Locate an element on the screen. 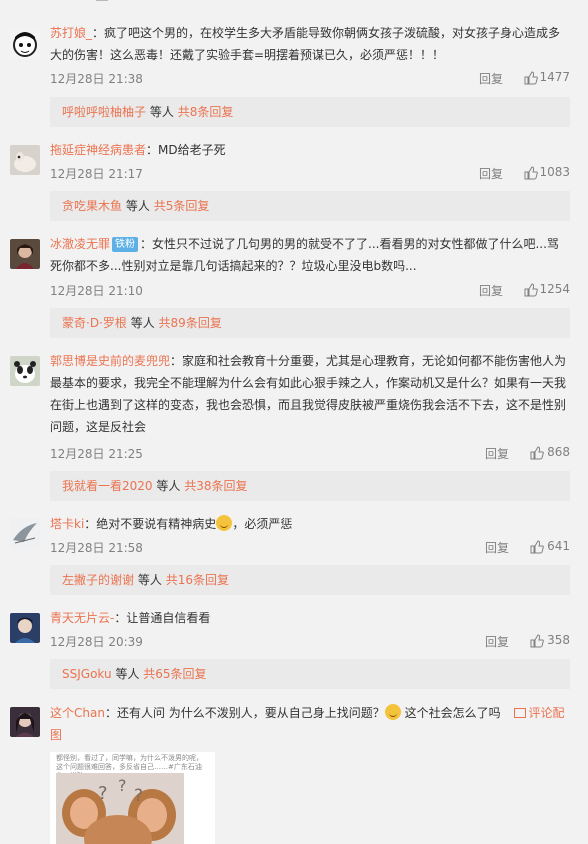 This screenshot has height=844, width=588. cartoon-mouse-image: ? ? ? is located at coordinates (120, 808).